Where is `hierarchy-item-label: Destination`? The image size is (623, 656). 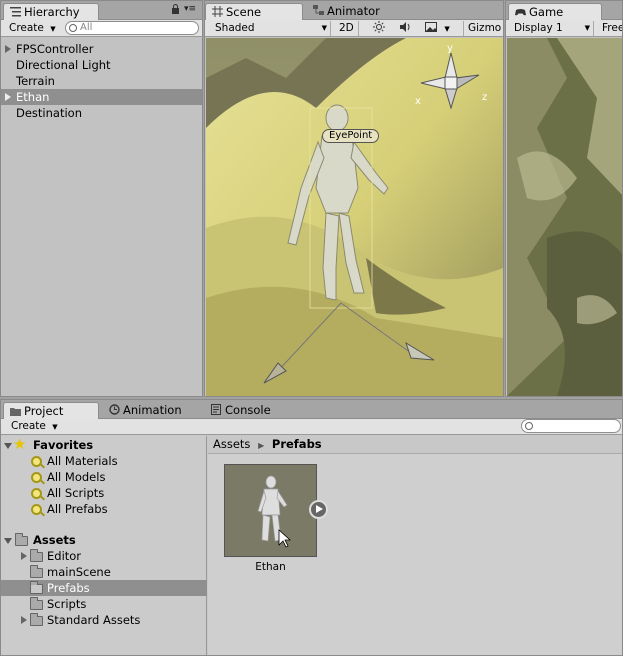 hierarchy-item-label: Destination is located at coordinates (49, 113).